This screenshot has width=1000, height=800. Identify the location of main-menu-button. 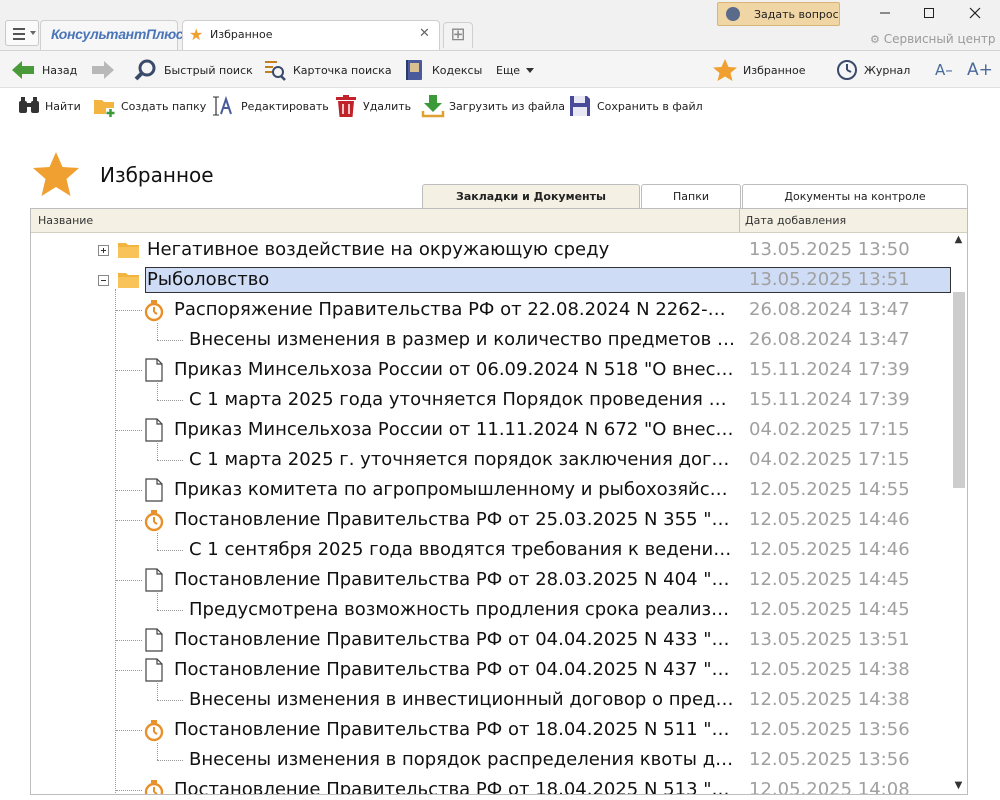
(22, 33).